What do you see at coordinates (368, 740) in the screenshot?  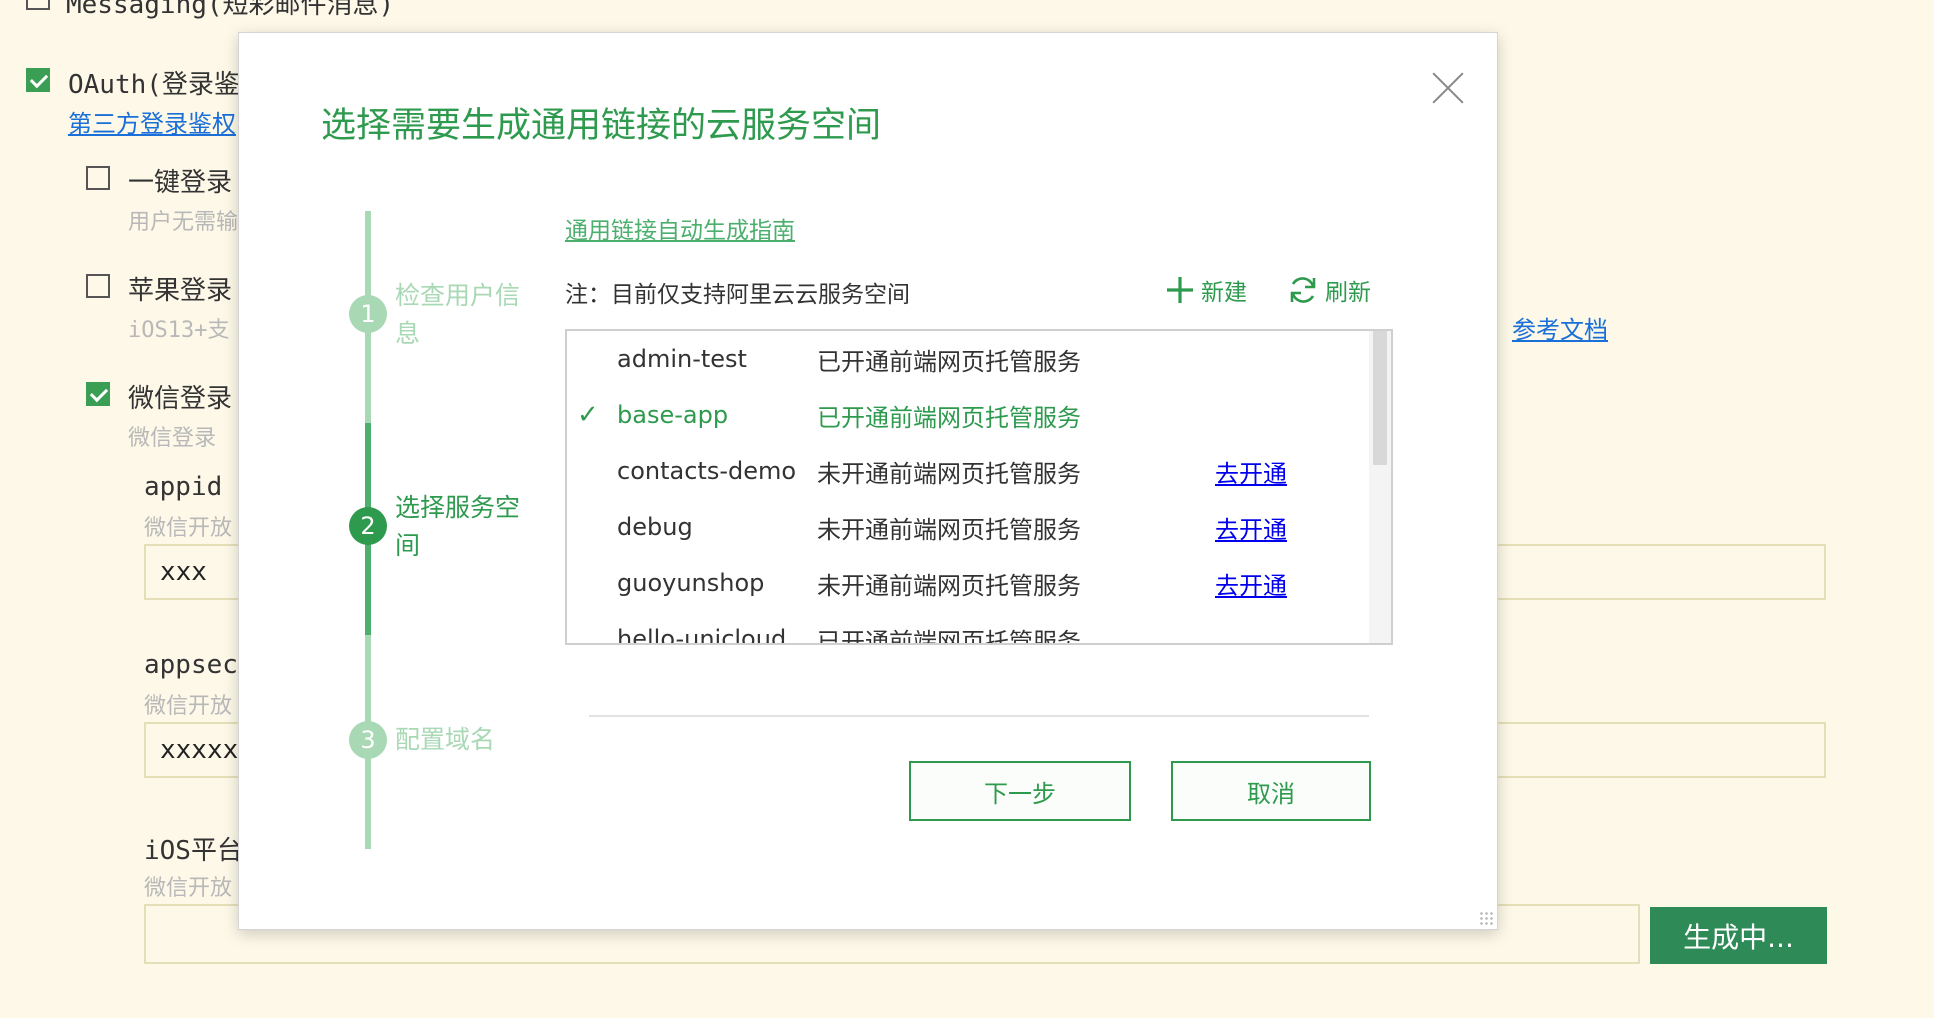 I see `step-3-circle: 3` at bounding box center [368, 740].